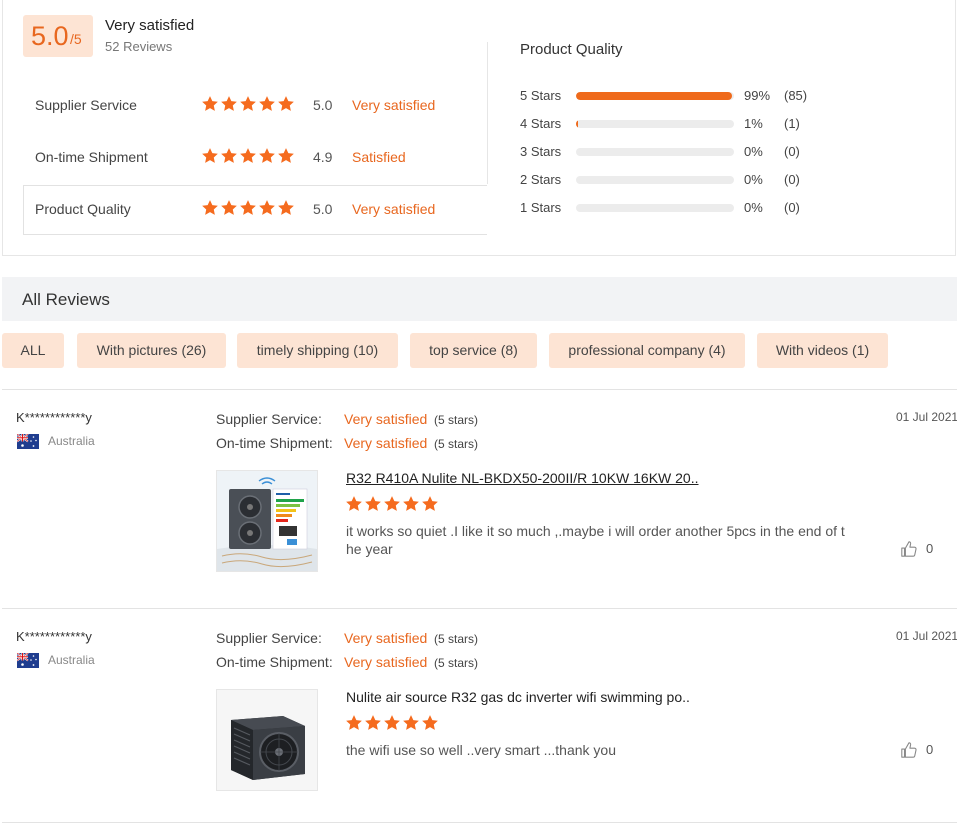 The width and height of the screenshot is (957, 825). Describe the element at coordinates (571, 49) in the screenshot. I see `distribution-title: Product Quality` at that location.